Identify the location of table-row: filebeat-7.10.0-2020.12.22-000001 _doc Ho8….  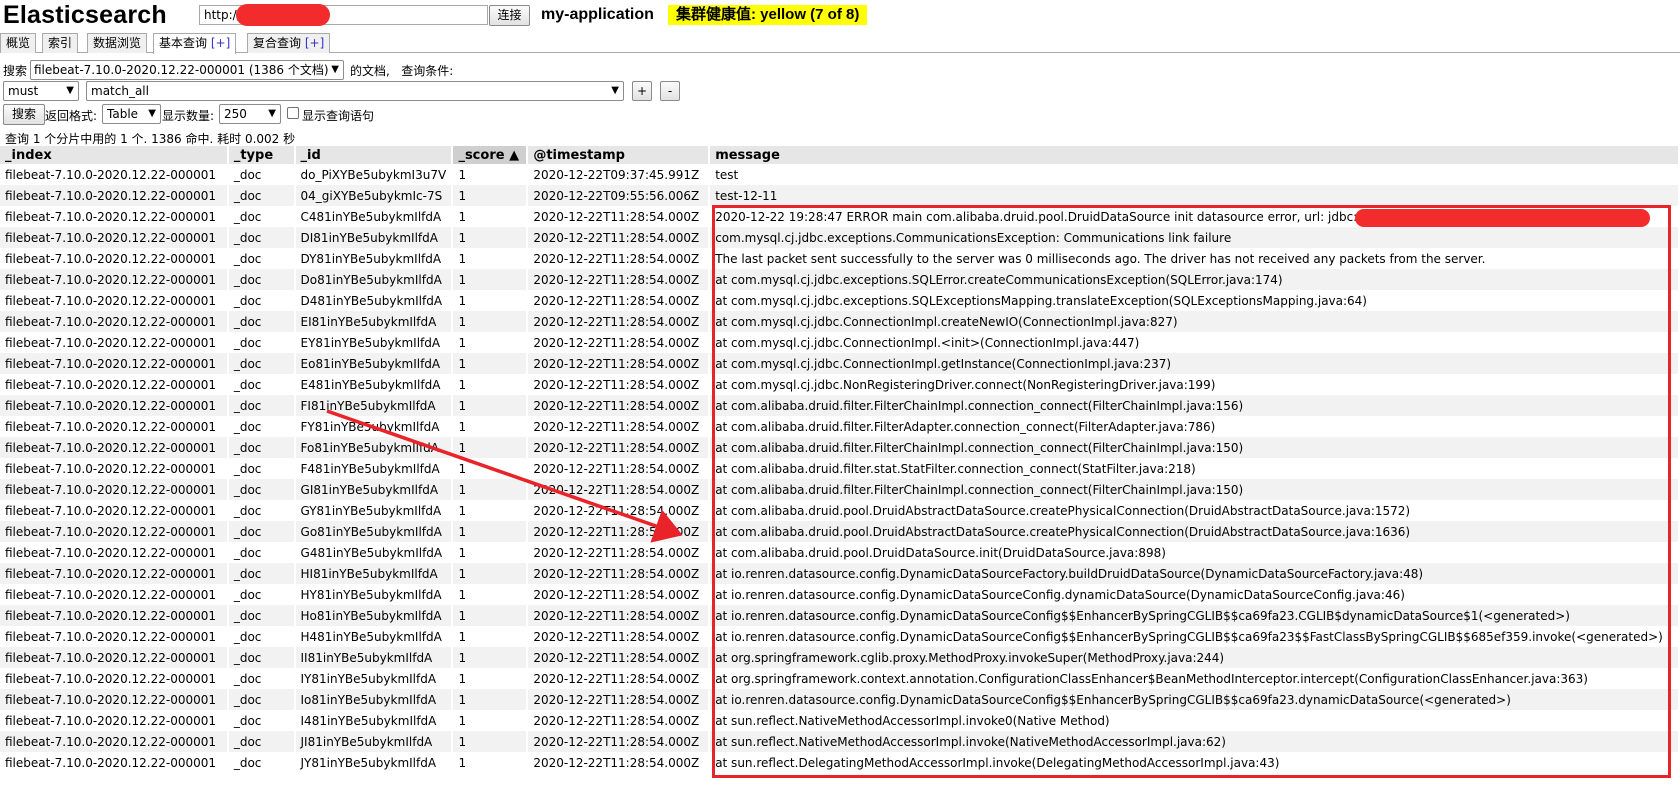
(840, 615).